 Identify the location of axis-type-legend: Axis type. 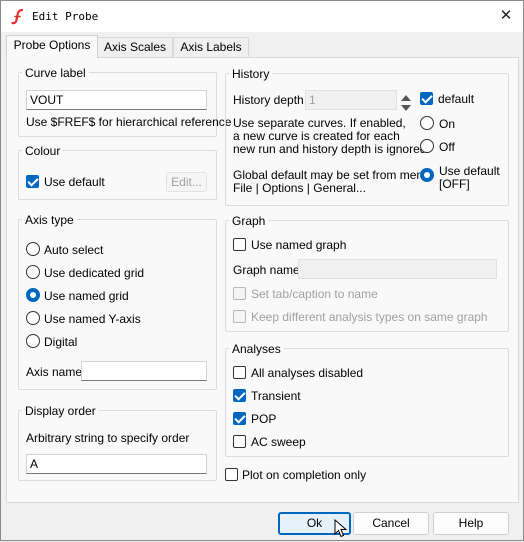
(49, 220).